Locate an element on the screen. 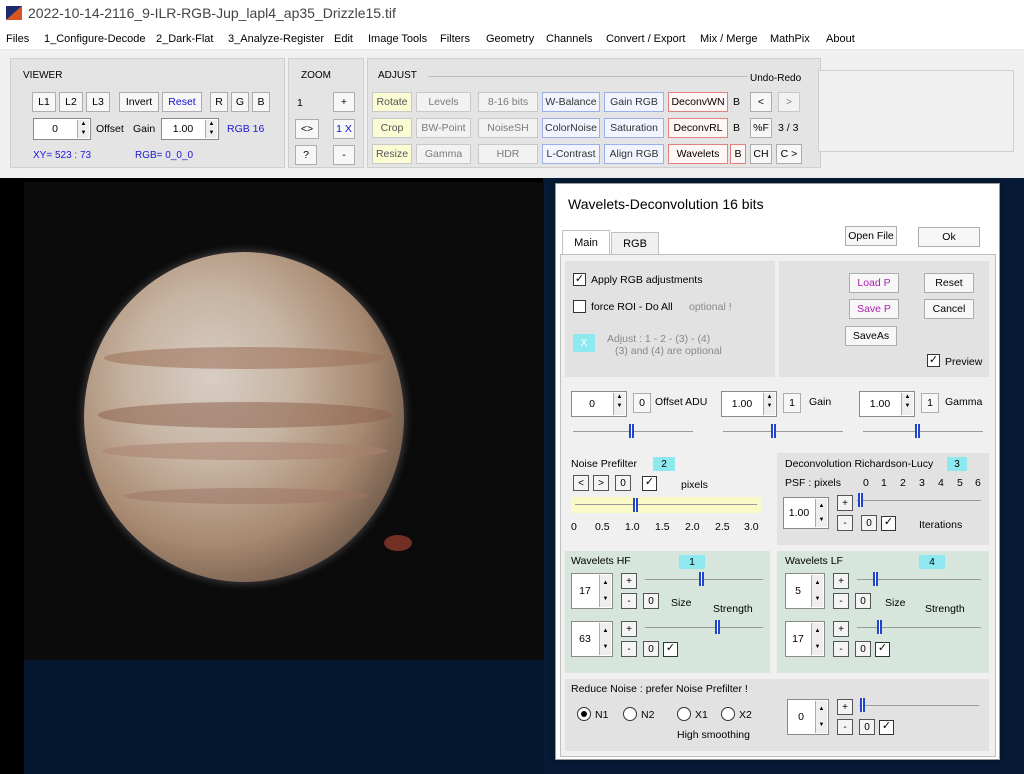  r-channel-button: R is located at coordinates (219, 102).